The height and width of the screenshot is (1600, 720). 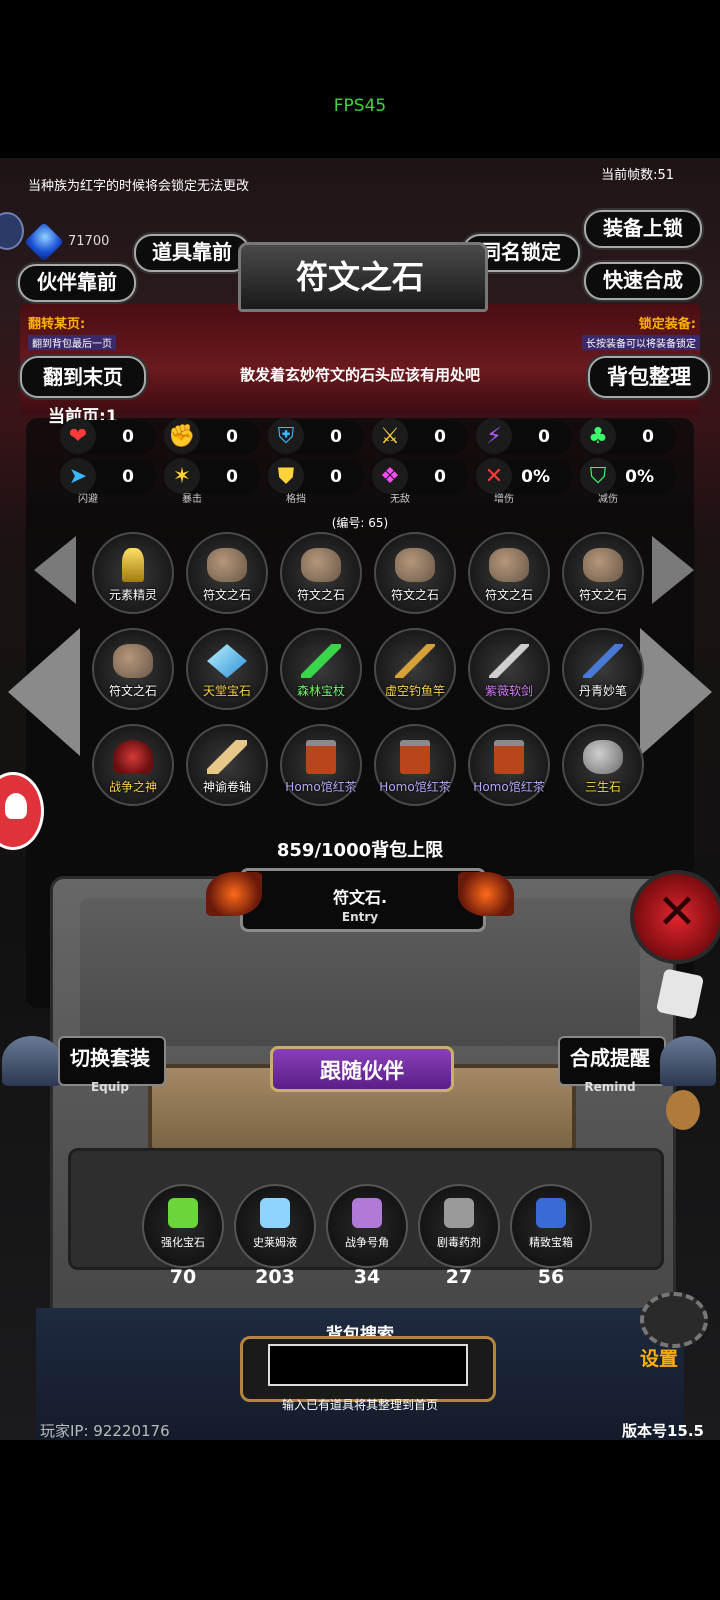 I want to click on prev-page-arrow-small, so click(x=55, y=570).